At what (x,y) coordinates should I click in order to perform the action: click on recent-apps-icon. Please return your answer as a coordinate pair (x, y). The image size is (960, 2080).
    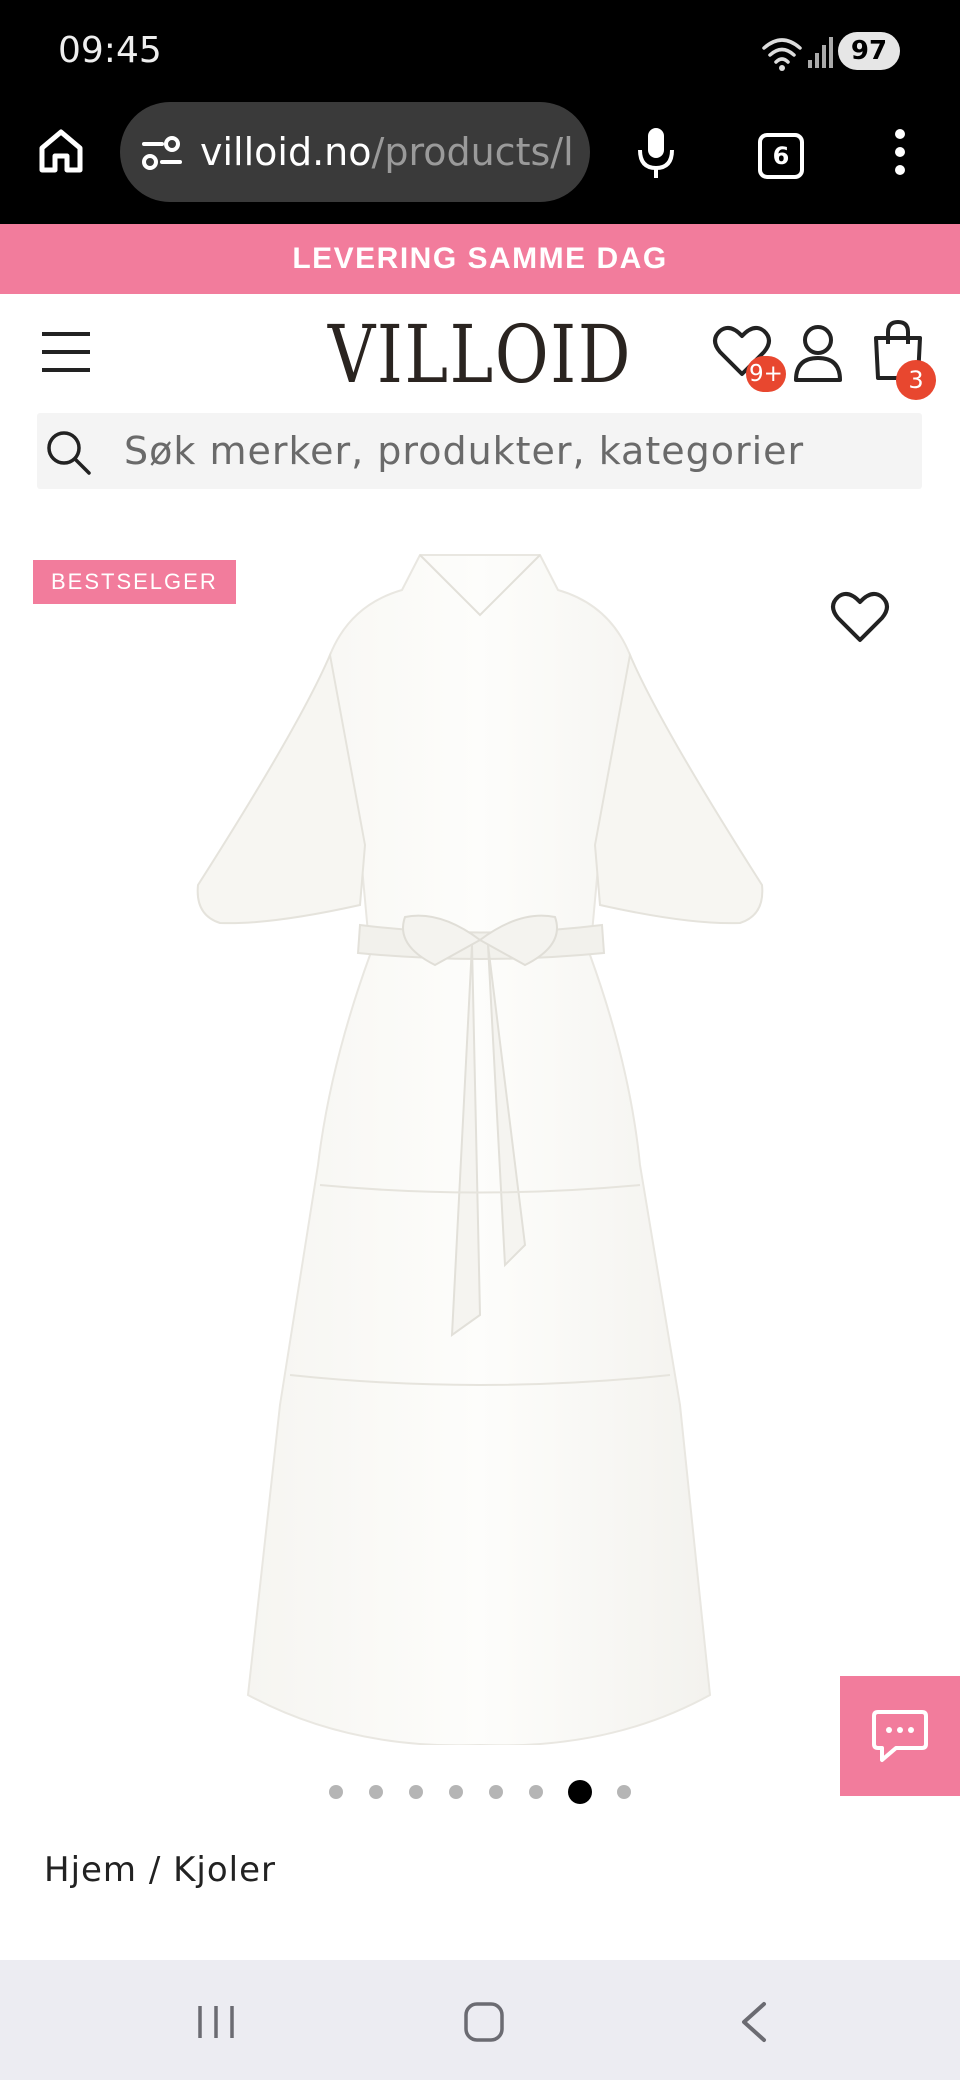
    Looking at the image, I should click on (216, 2024).